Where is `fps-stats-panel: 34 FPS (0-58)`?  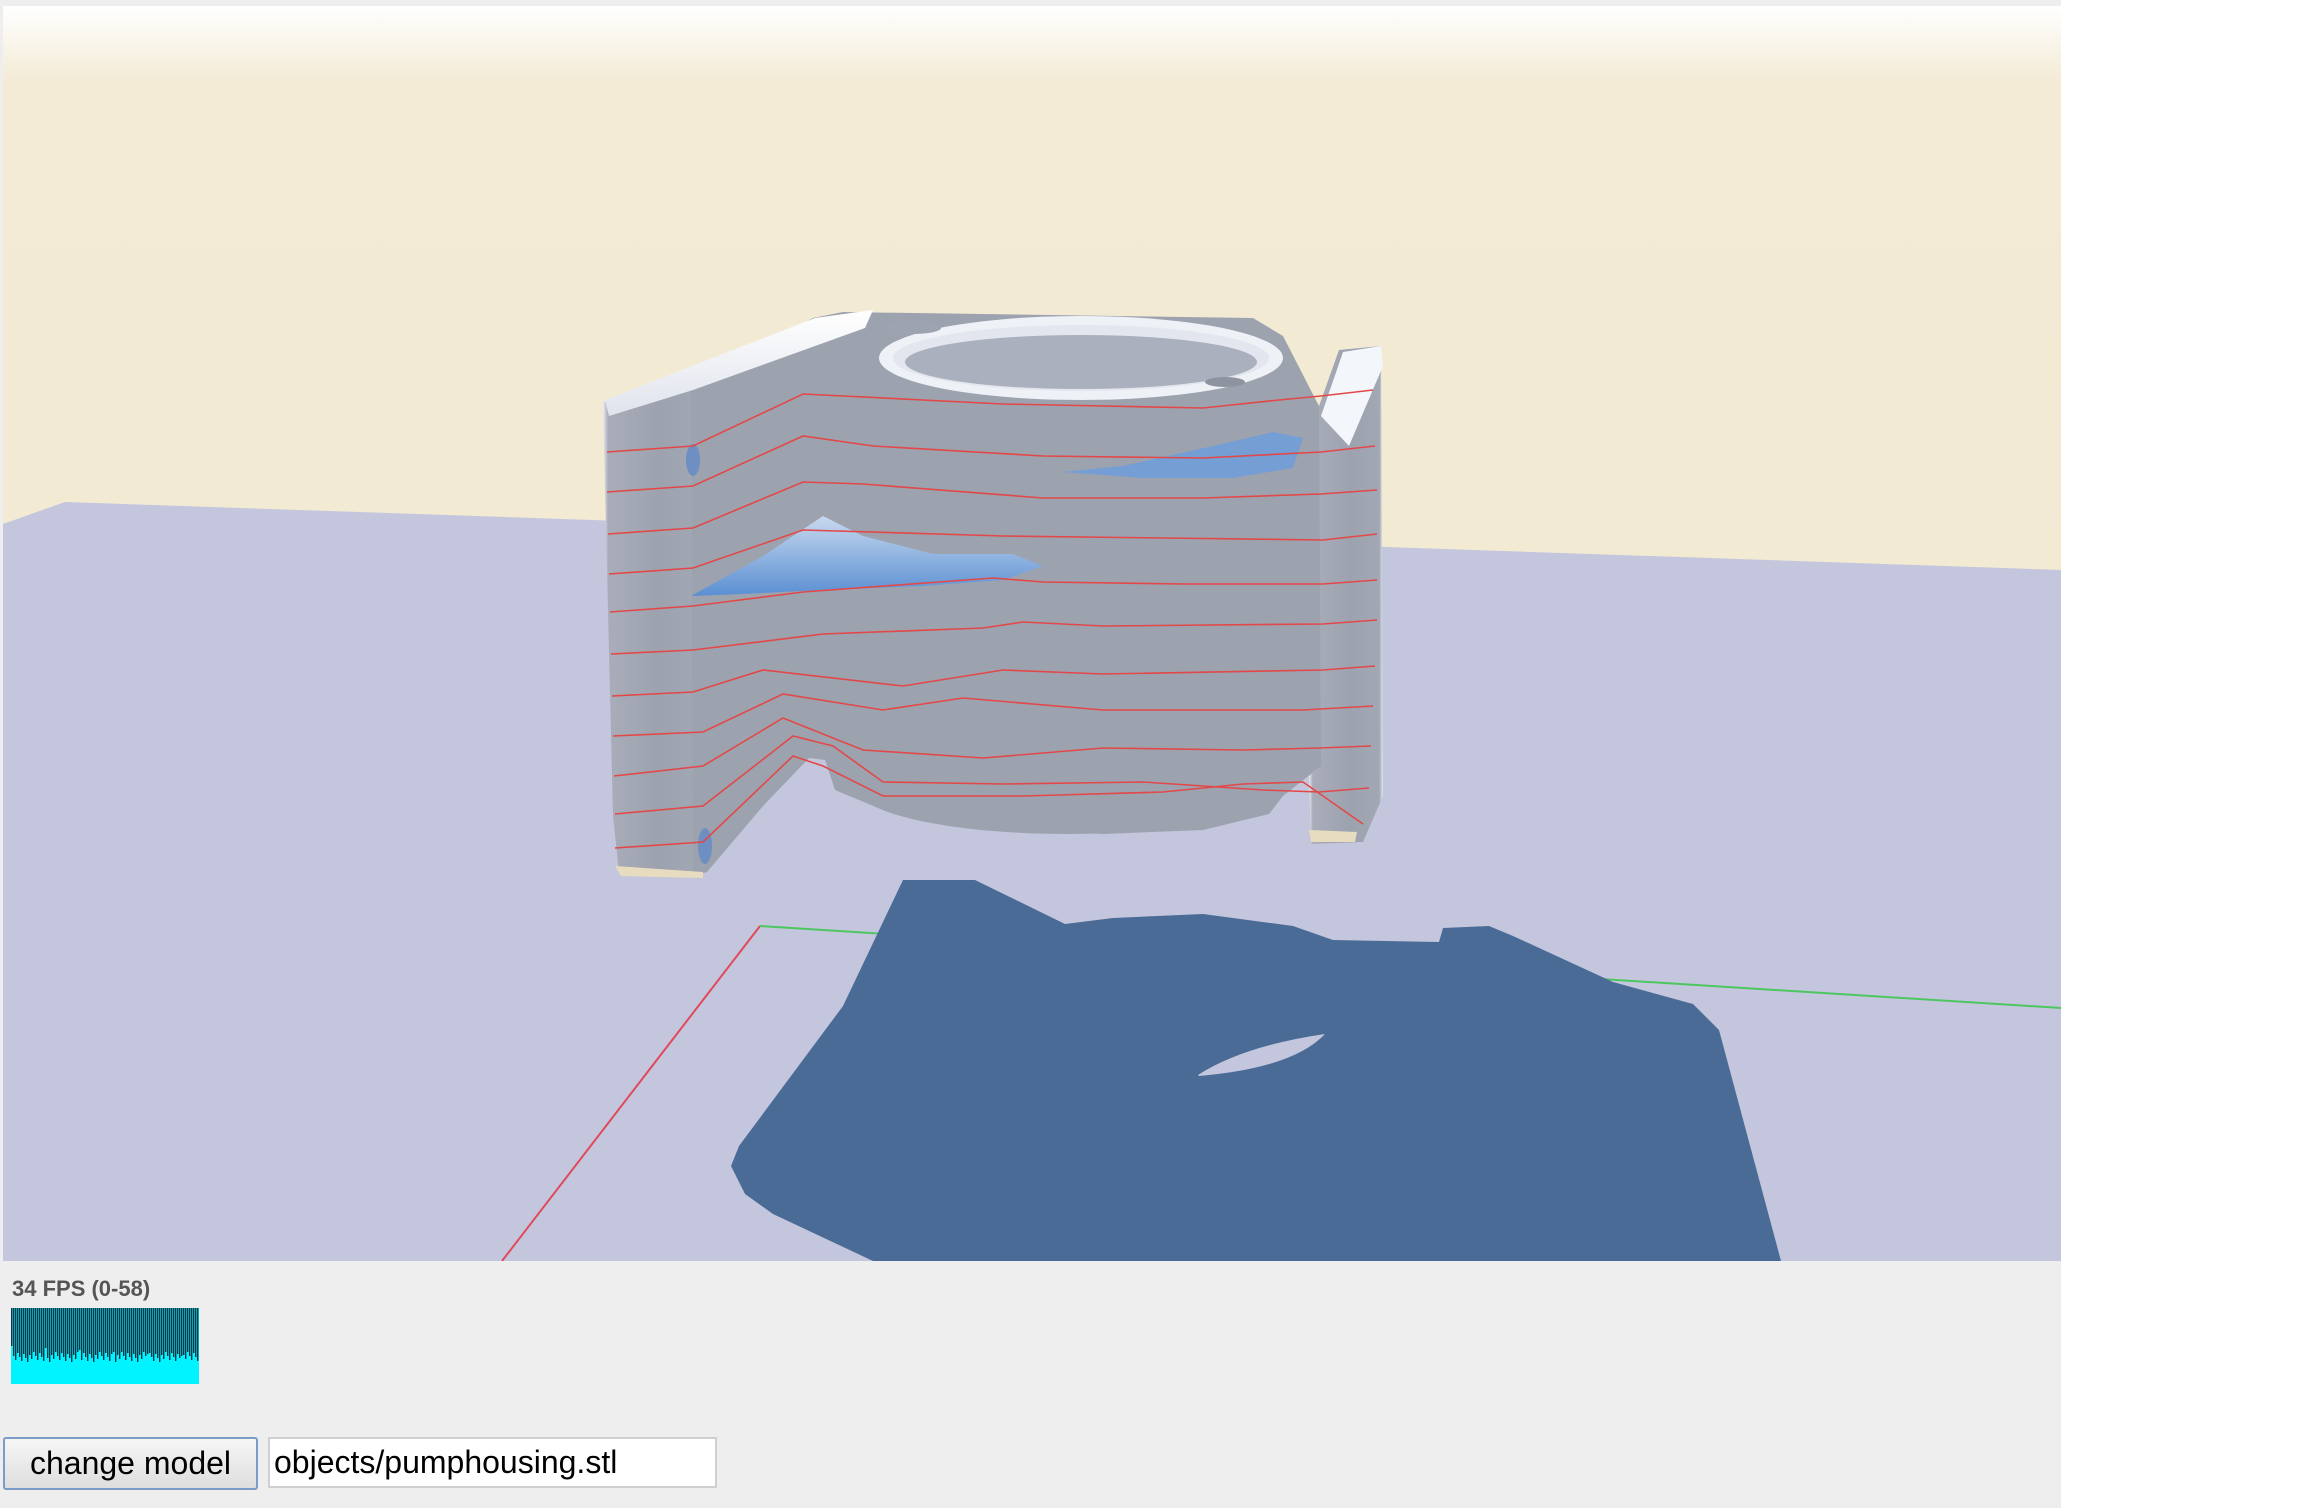 fps-stats-panel: 34 FPS (0-58) is located at coordinates (105, 1329).